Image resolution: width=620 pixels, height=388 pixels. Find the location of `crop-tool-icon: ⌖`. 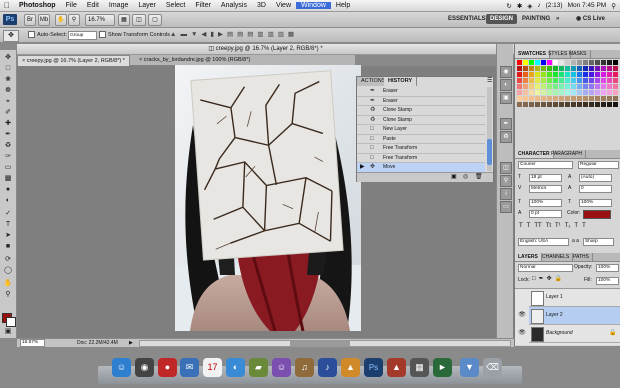

crop-tool-icon: ⌖ is located at coordinates (8, 102).